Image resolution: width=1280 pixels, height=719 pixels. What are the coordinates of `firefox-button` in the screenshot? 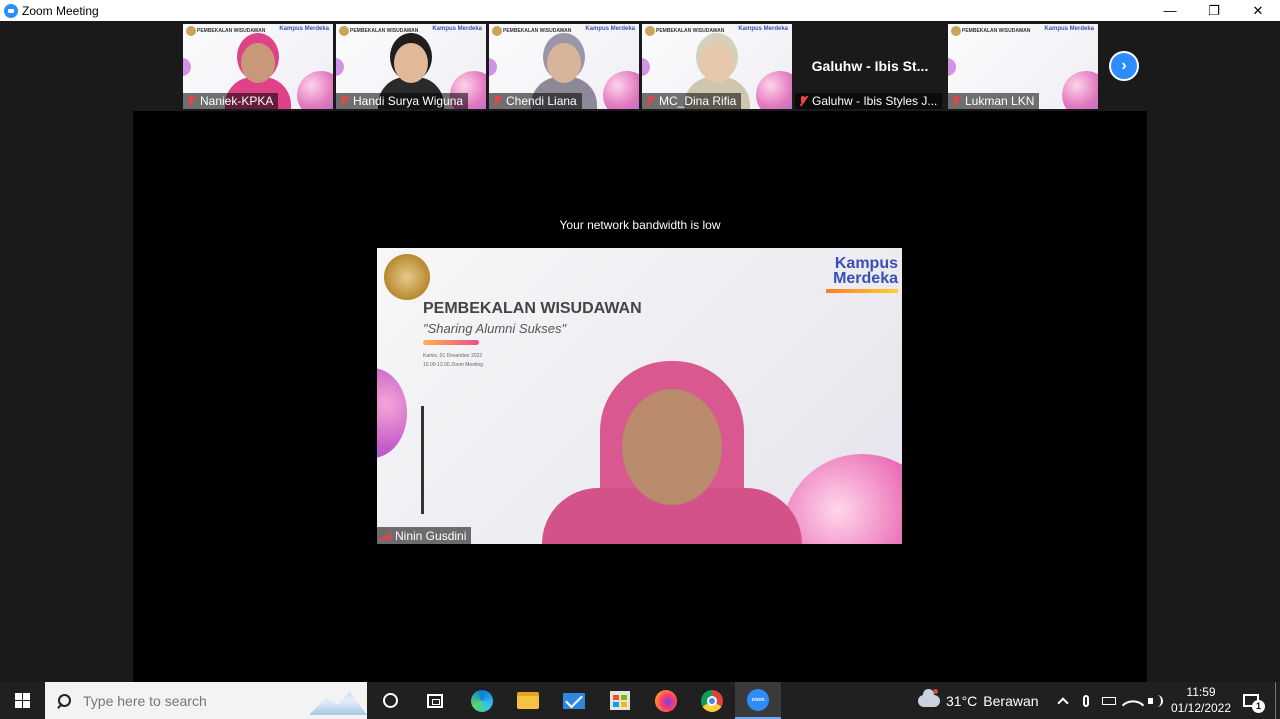 It's located at (666, 700).